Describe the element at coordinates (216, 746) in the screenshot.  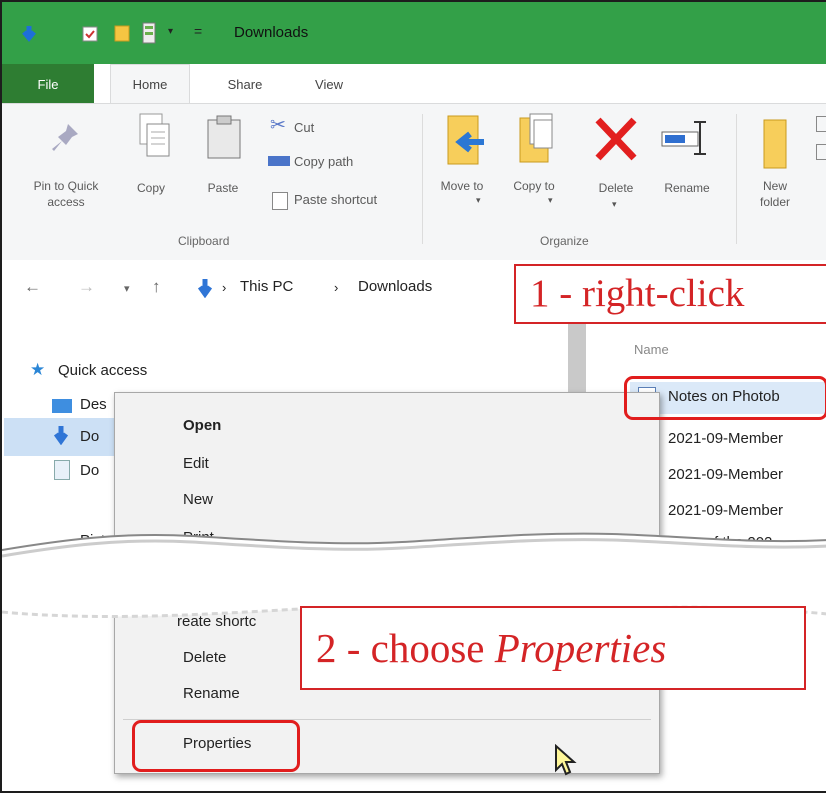
I see `properties-highlight` at that location.